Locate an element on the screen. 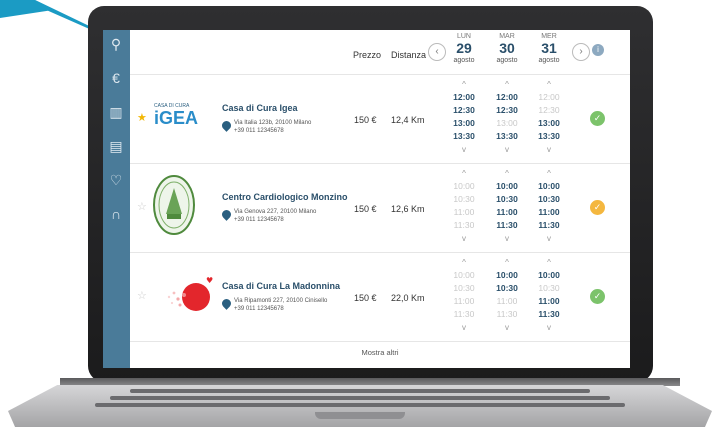 The image size is (720, 439). time-slot-disabled: 12:30 is located at coordinates (549, 110).